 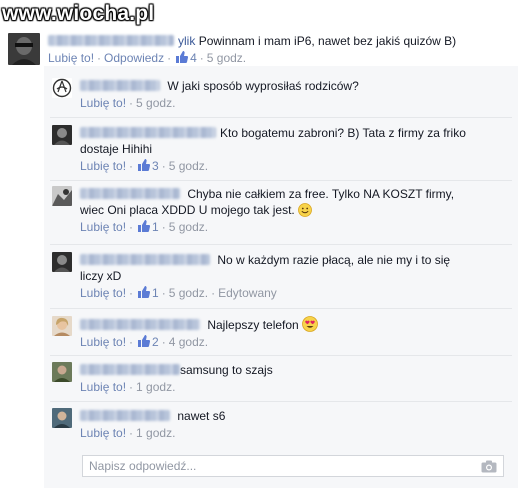 I want to click on comment-text-line-2: wiec Oni placa XDDD U mojego tak jest., so click(x=187, y=210).